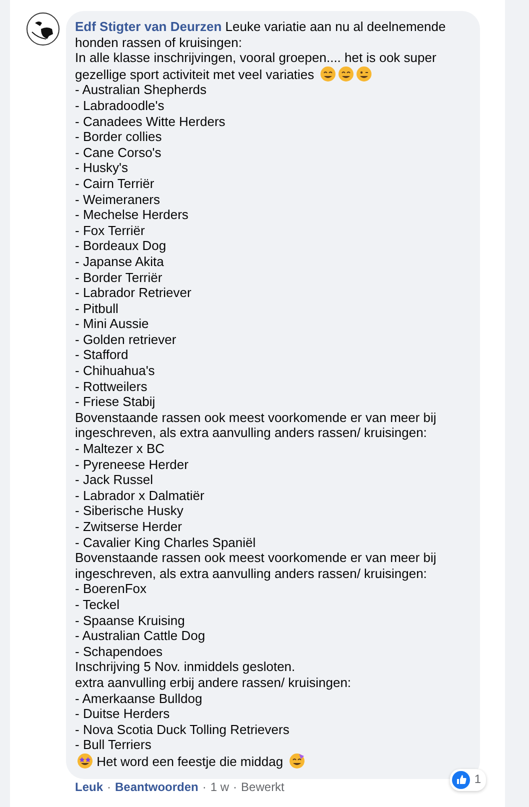 This screenshot has width=529, height=807. What do you see at coordinates (113, 745) in the screenshot?
I see `comment-line: - Bull Terriers` at bounding box center [113, 745].